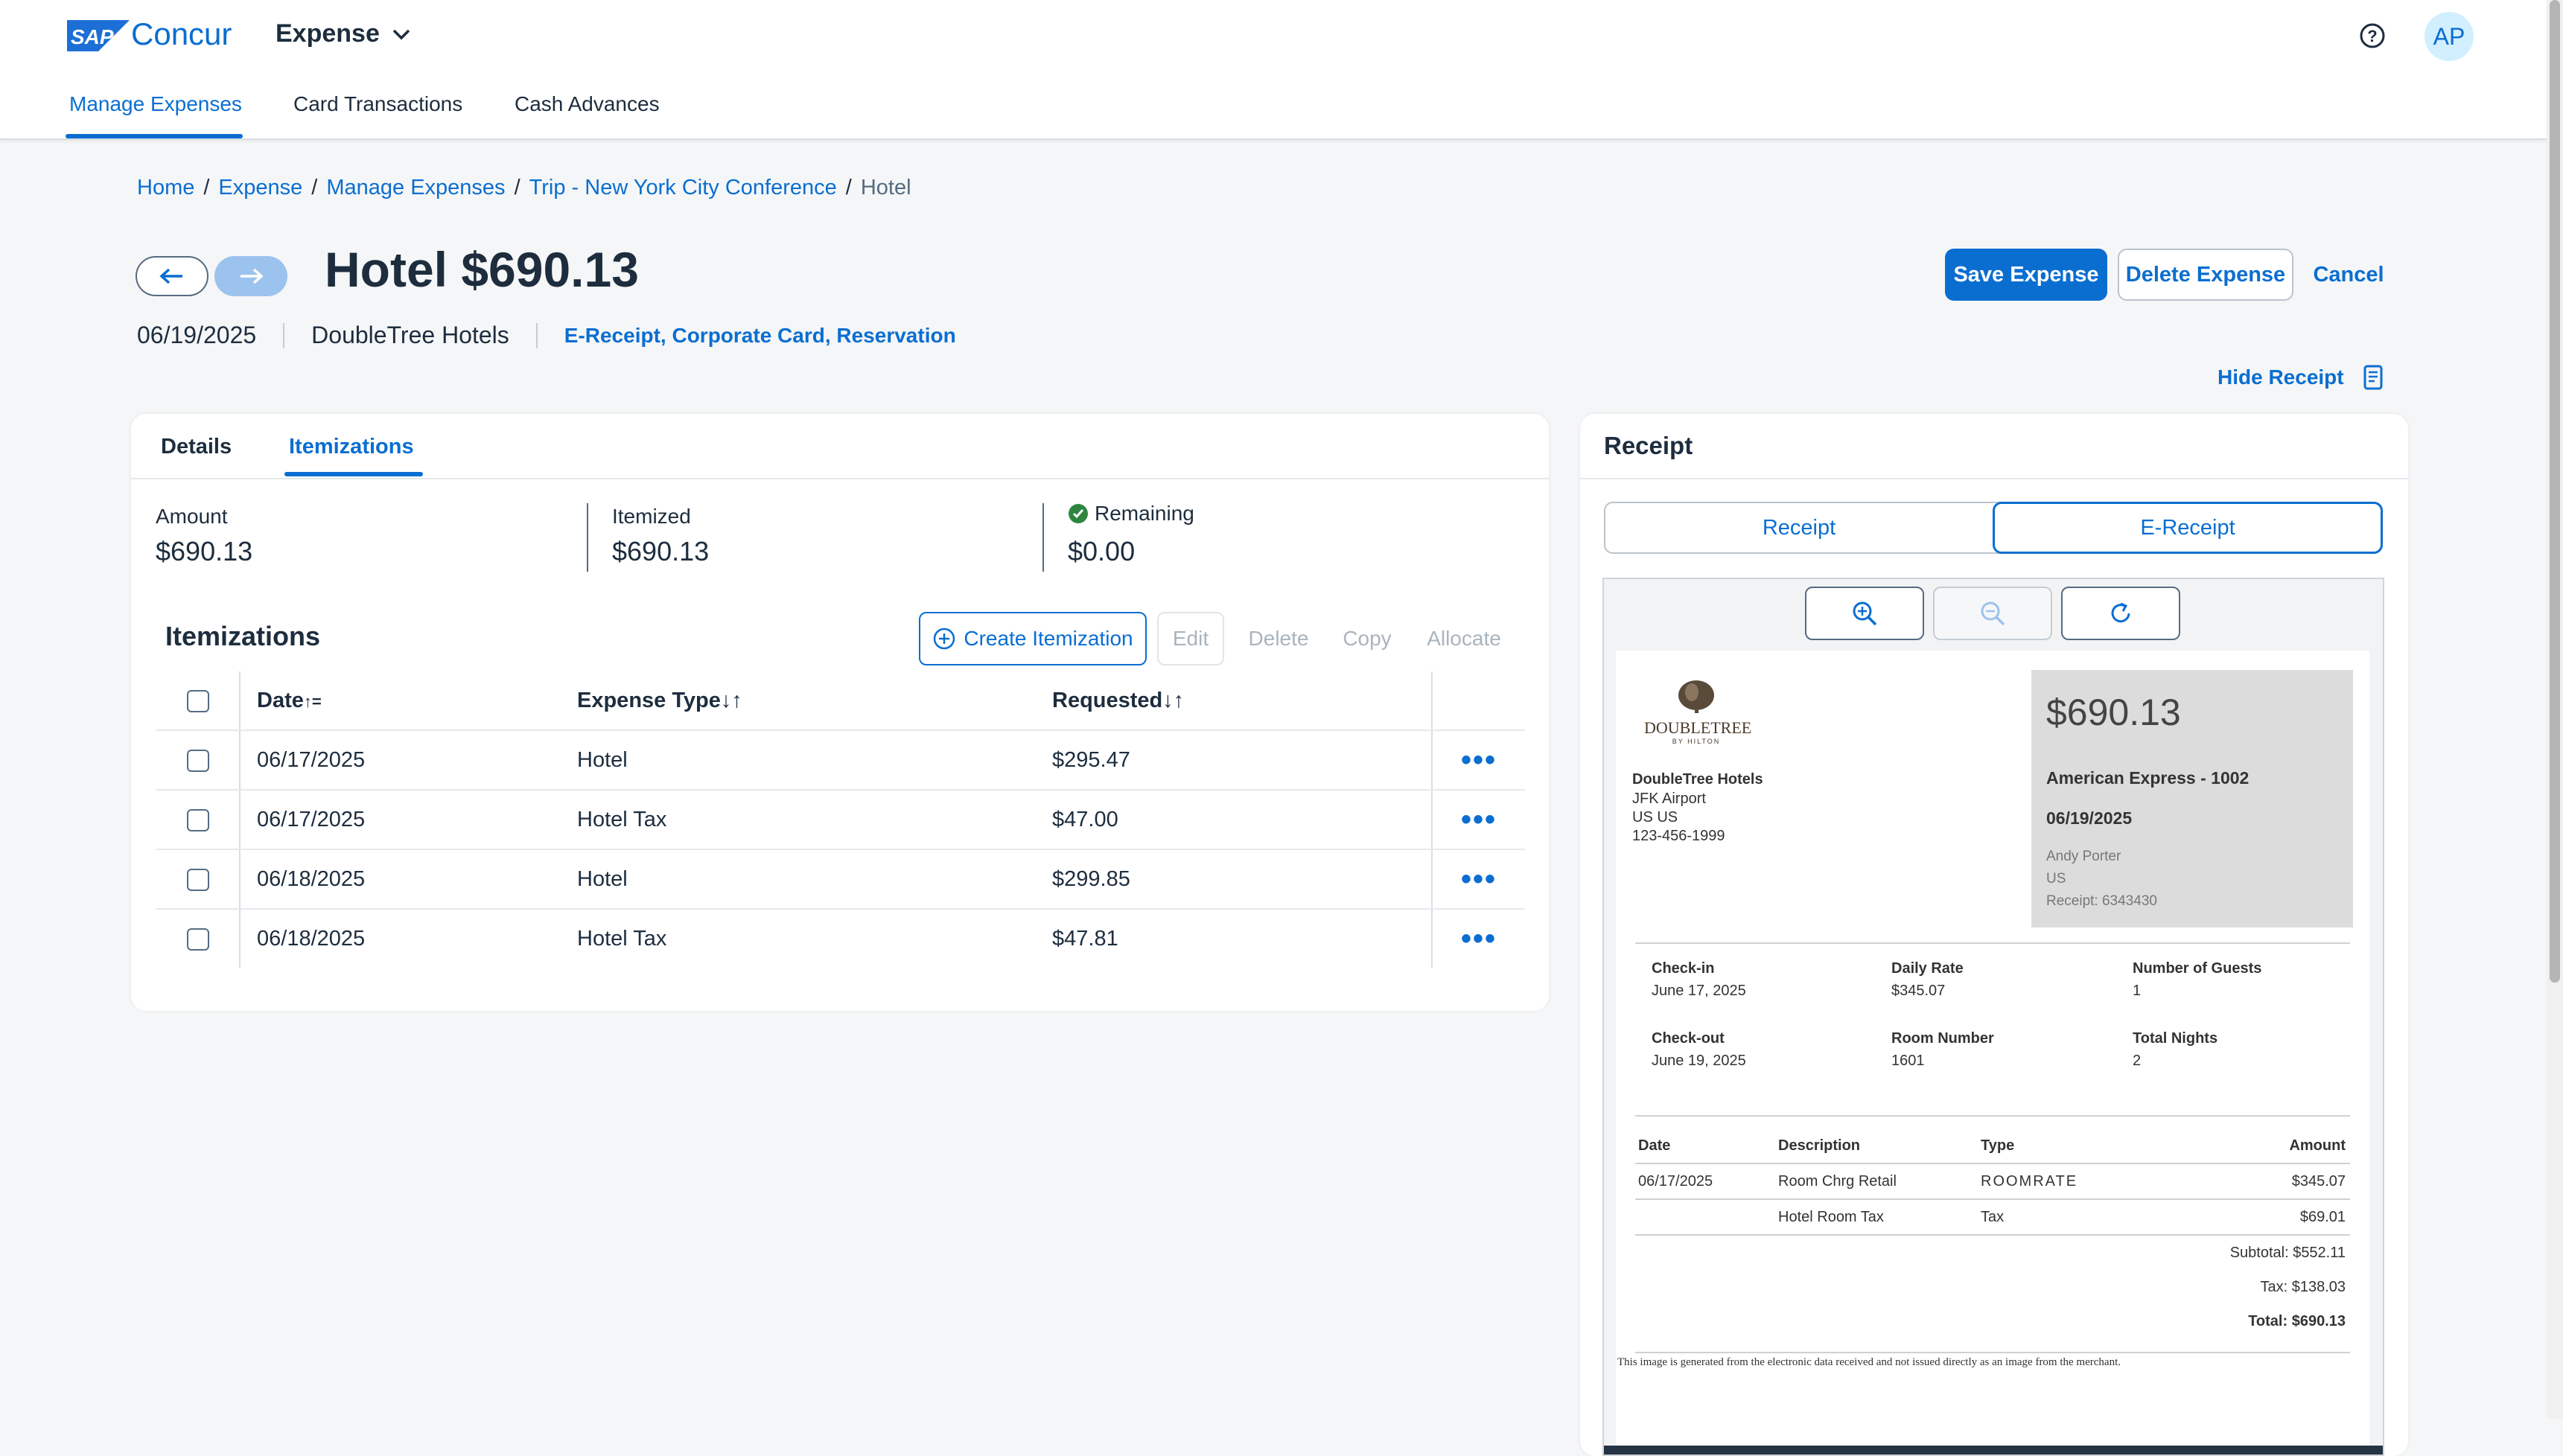 The height and width of the screenshot is (1456, 2563). I want to click on line-type: Tax, so click(1993, 1217).